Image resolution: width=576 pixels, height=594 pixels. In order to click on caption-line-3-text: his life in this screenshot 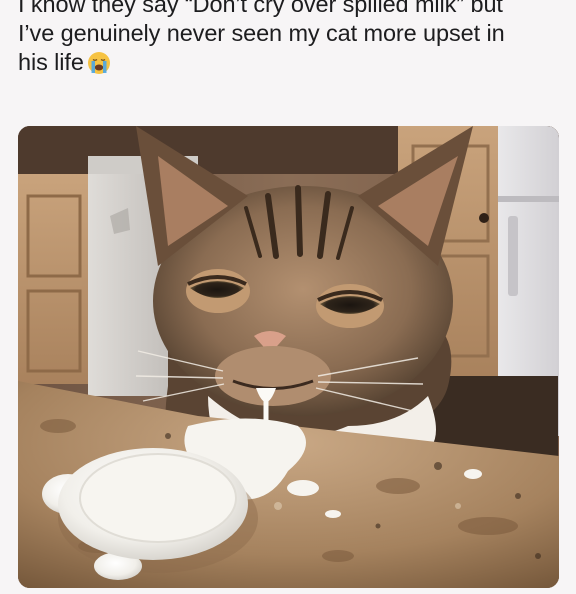, I will do `click(51, 62)`.